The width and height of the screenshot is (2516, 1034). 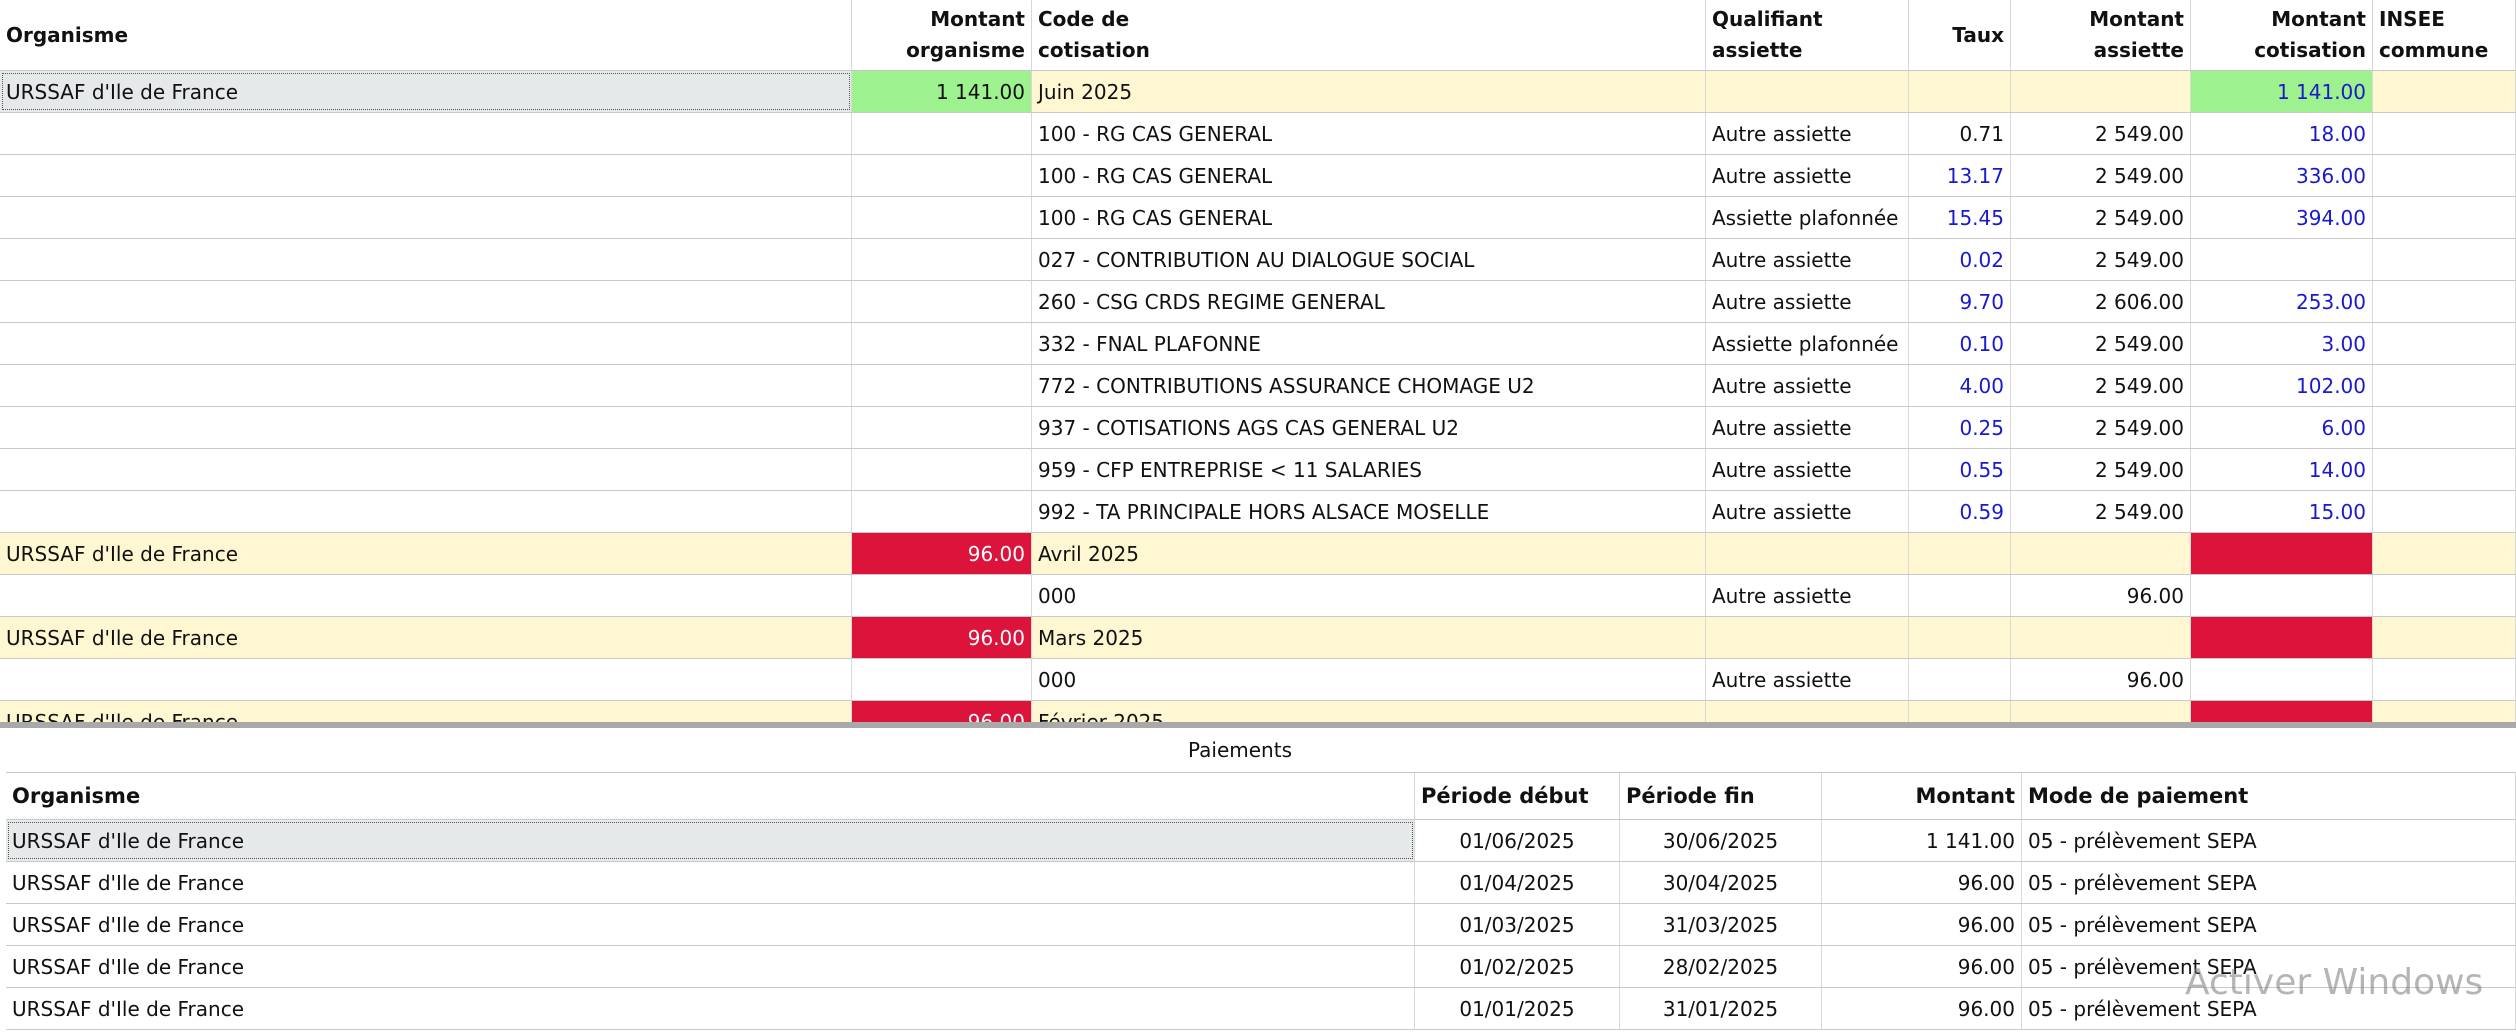 I want to click on col-header-periode-debut: Période début, so click(x=1517, y=796).